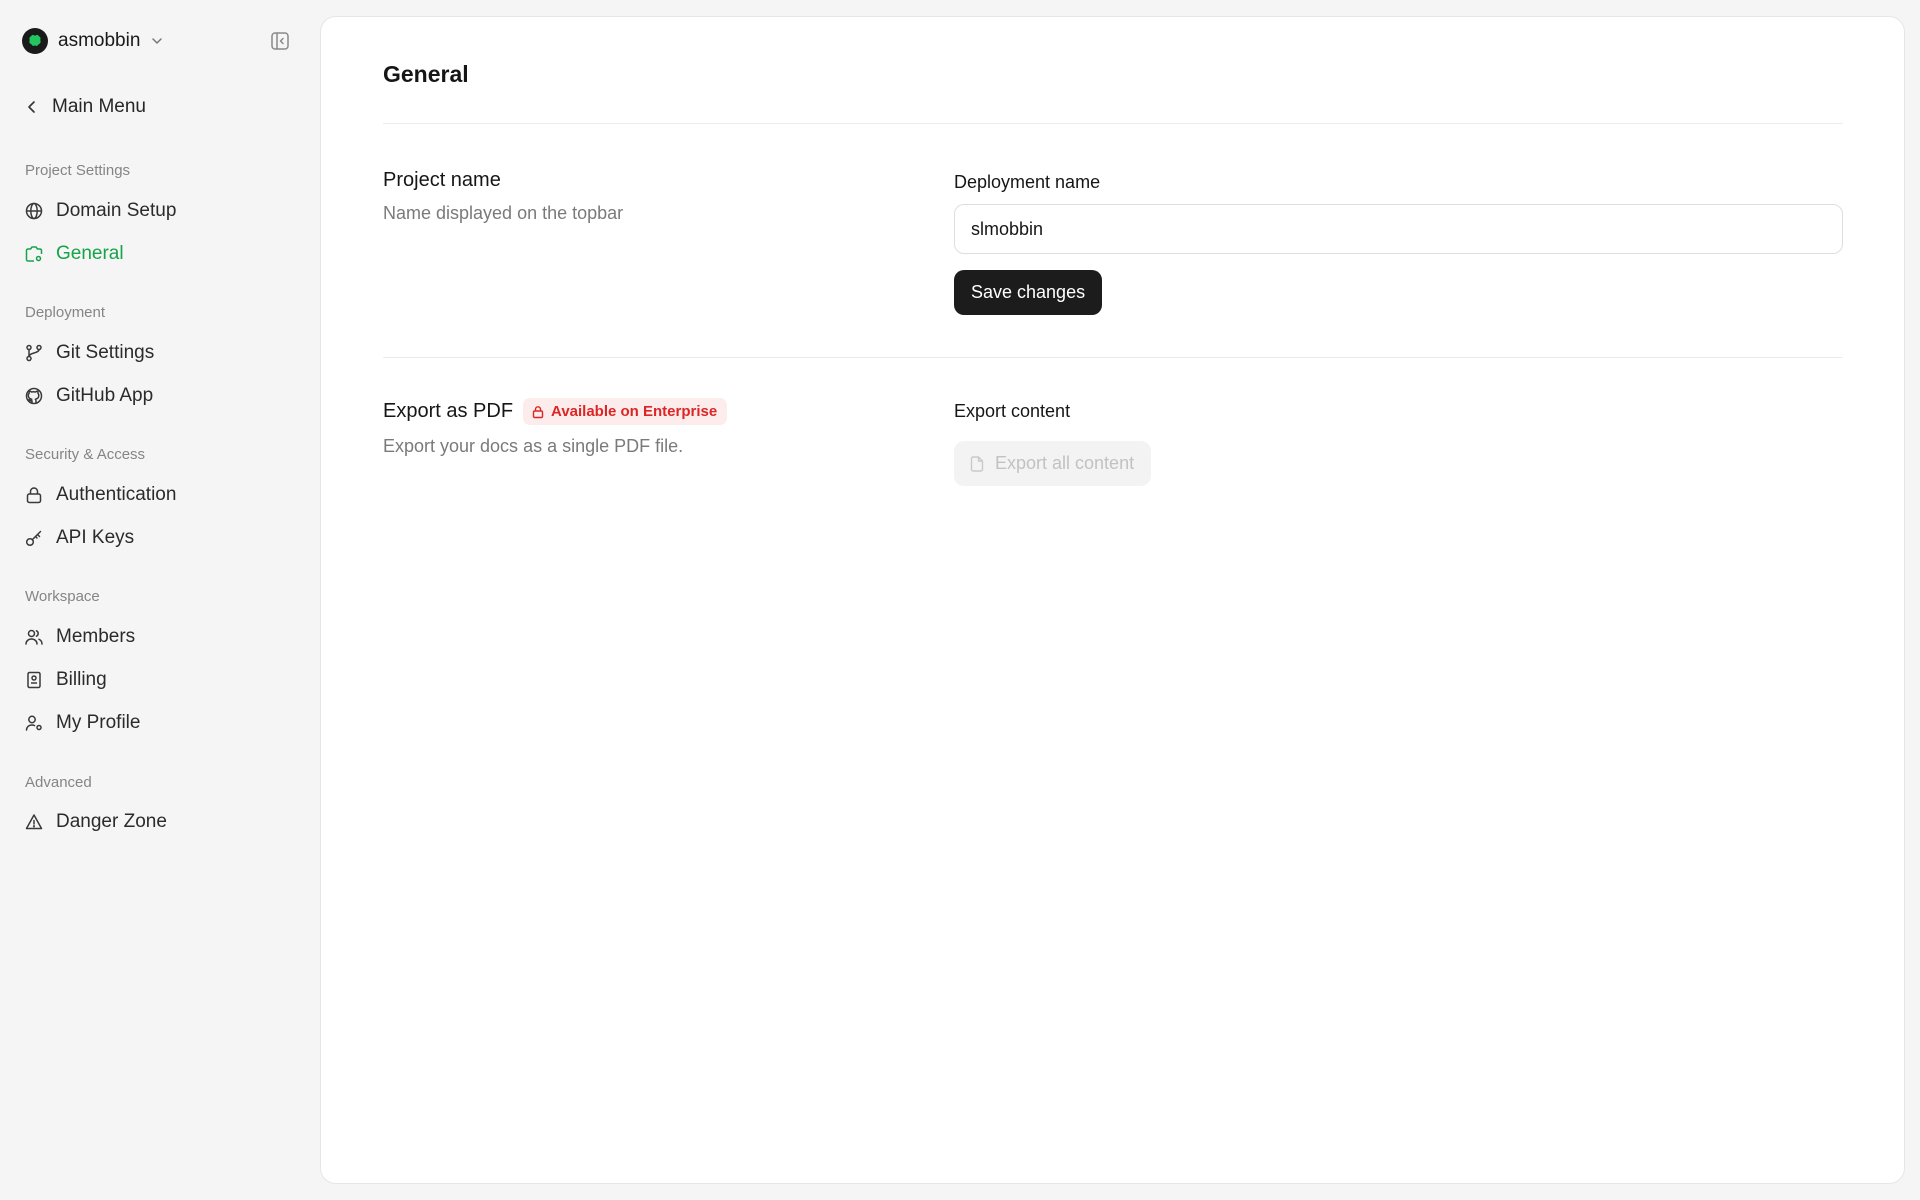 The height and width of the screenshot is (1200, 1920). Describe the element at coordinates (442, 180) in the screenshot. I see `project-name-title: Project name` at that location.